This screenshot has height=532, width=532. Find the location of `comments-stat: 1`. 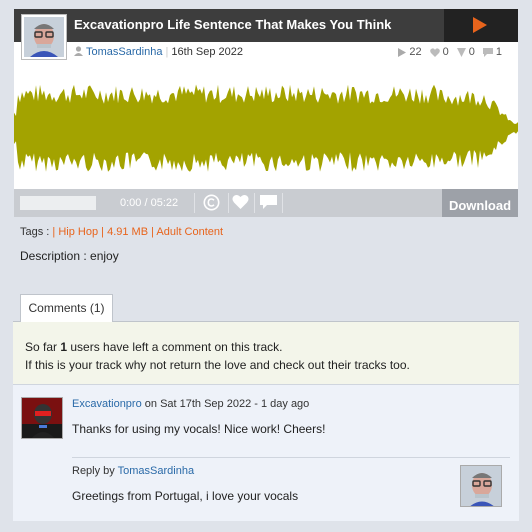

comments-stat: 1 is located at coordinates (492, 52).